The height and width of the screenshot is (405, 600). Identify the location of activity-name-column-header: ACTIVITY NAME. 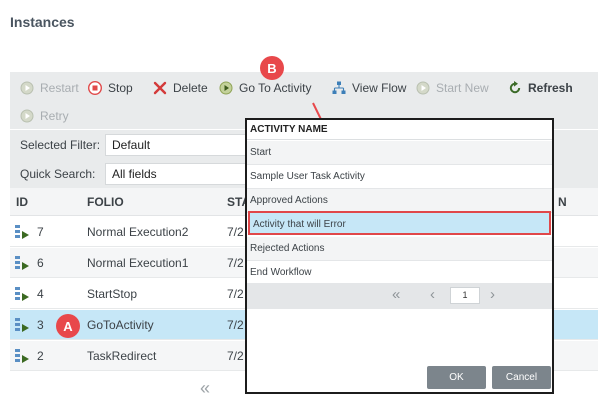
(399, 130).